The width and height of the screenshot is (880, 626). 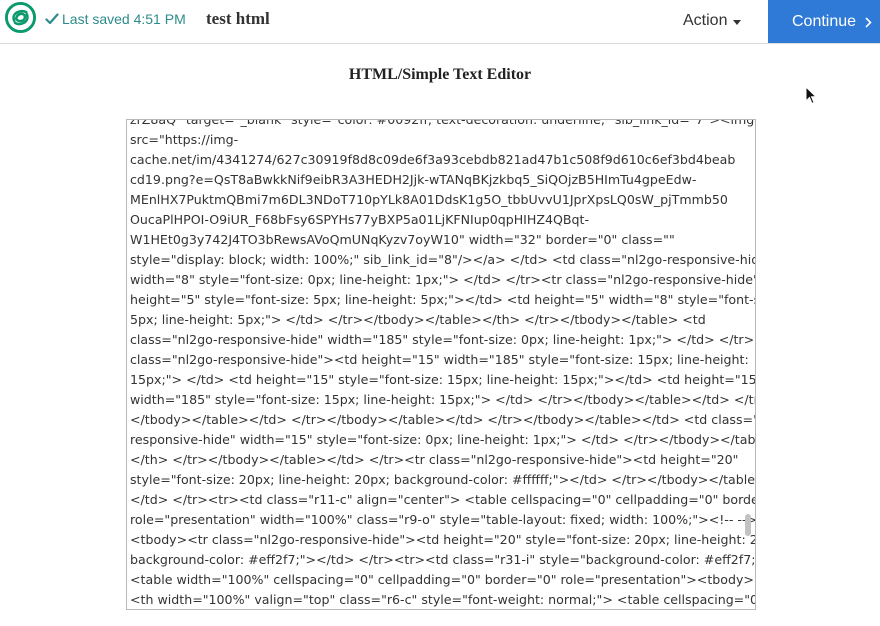 I want to click on sendinblue-logo-icon, so click(x=20, y=17).